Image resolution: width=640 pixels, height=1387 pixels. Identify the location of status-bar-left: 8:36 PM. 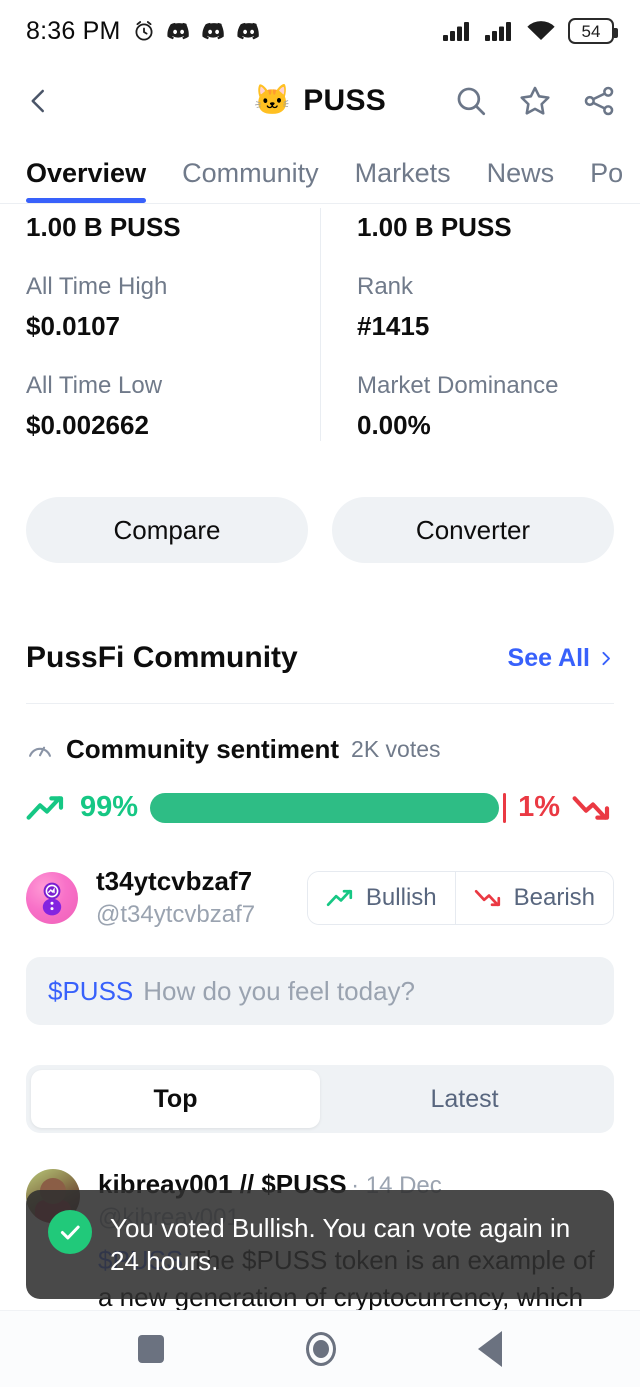
(143, 31).